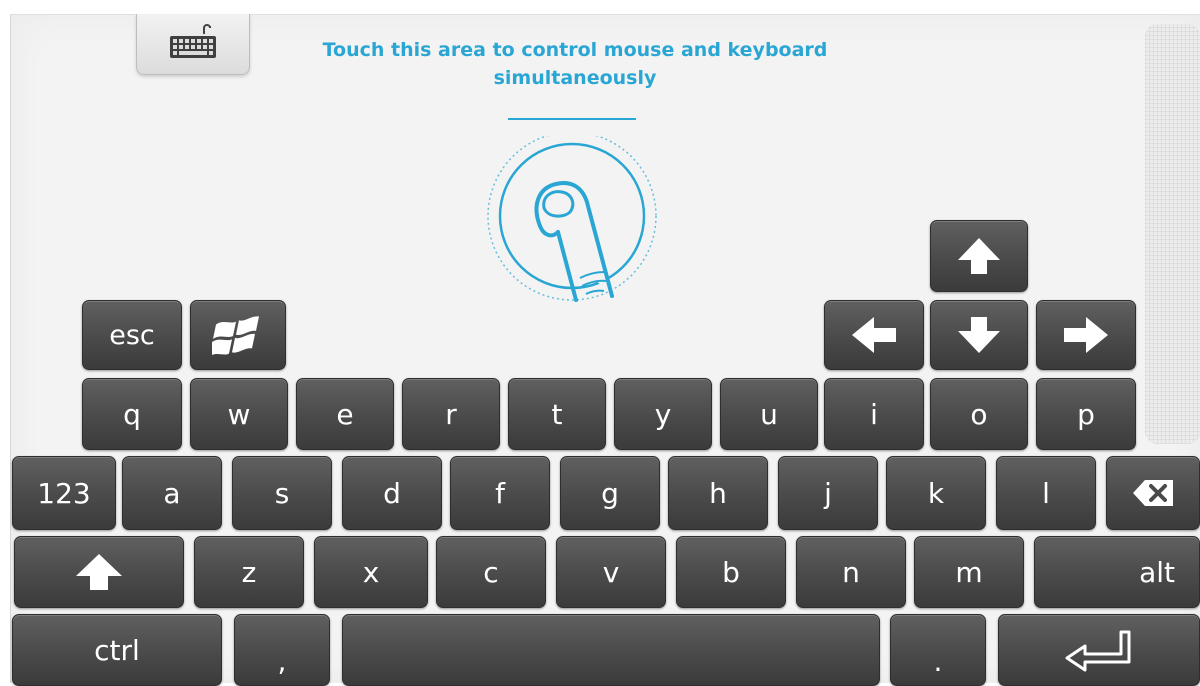 The image size is (1200, 686). I want to click on key-g: g, so click(610, 493).